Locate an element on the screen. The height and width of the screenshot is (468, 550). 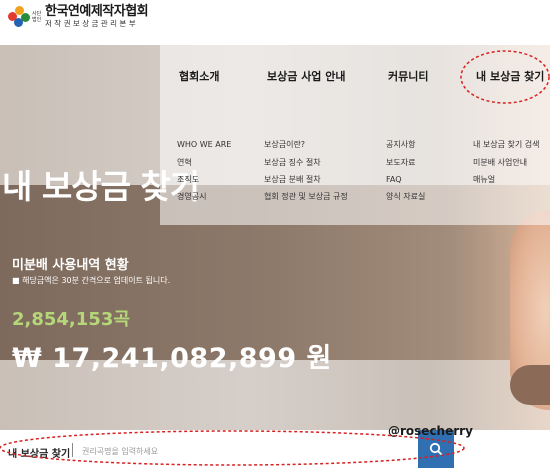
annotation-ellipse-search is located at coordinates (232, 448).